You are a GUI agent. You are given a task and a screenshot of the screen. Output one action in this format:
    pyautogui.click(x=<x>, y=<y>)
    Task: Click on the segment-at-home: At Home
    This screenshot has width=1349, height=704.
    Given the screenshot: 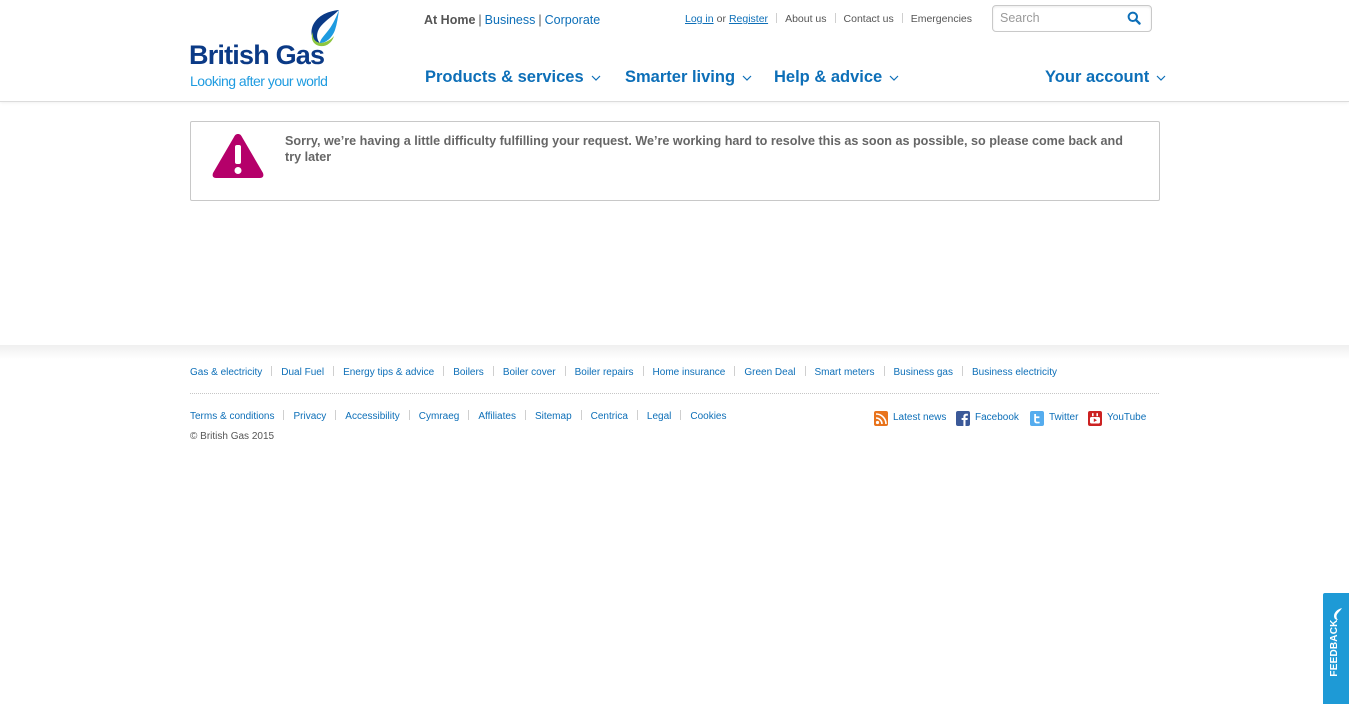 What is the action you would take?
    pyautogui.click(x=450, y=20)
    